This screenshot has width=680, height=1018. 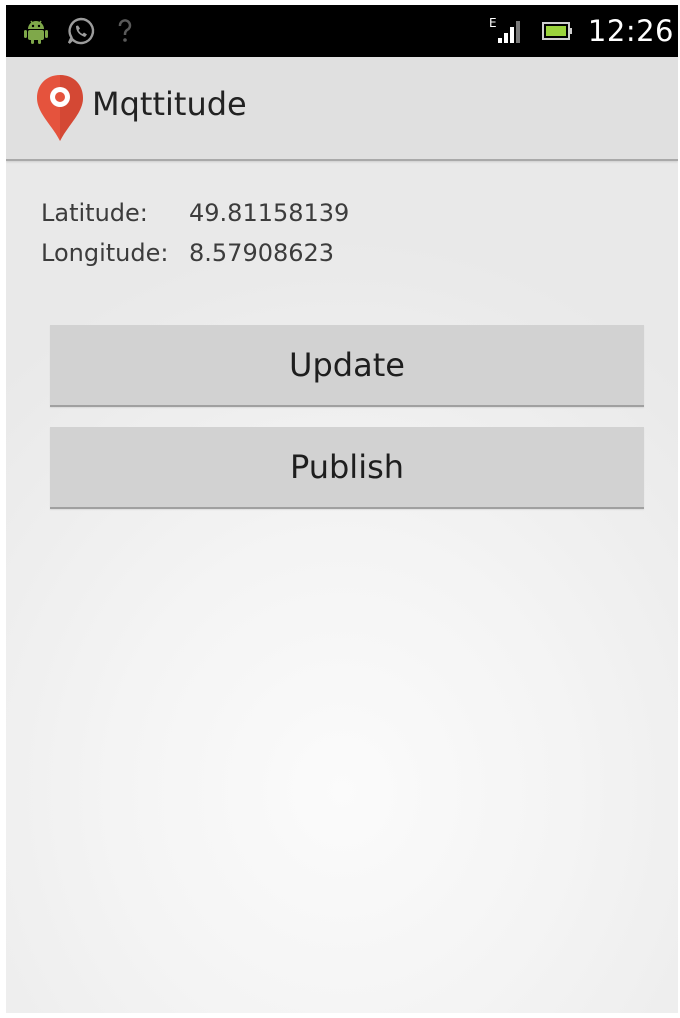 I want to click on network-type-label: E, so click(x=493, y=23).